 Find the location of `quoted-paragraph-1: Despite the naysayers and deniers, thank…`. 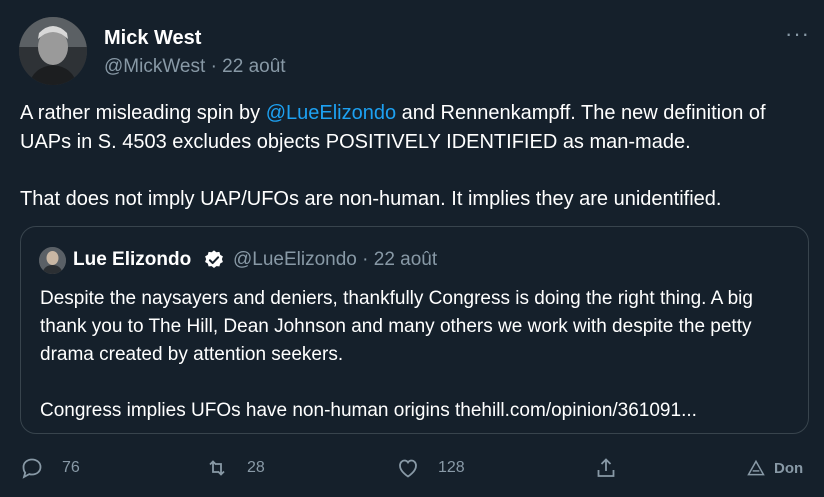

quoted-paragraph-1: Despite the naysayers and deniers, thank… is located at coordinates (396, 326).